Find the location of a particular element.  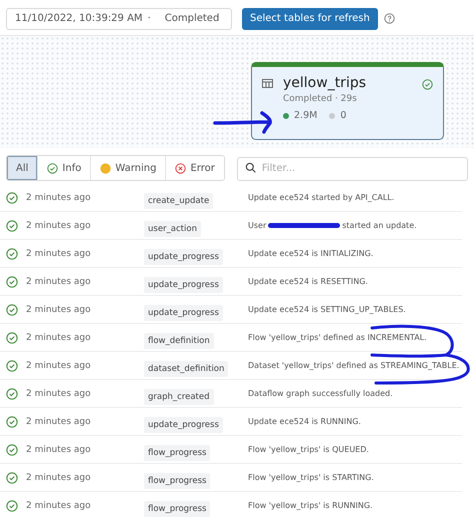

table-icon is located at coordinates (267, 83).